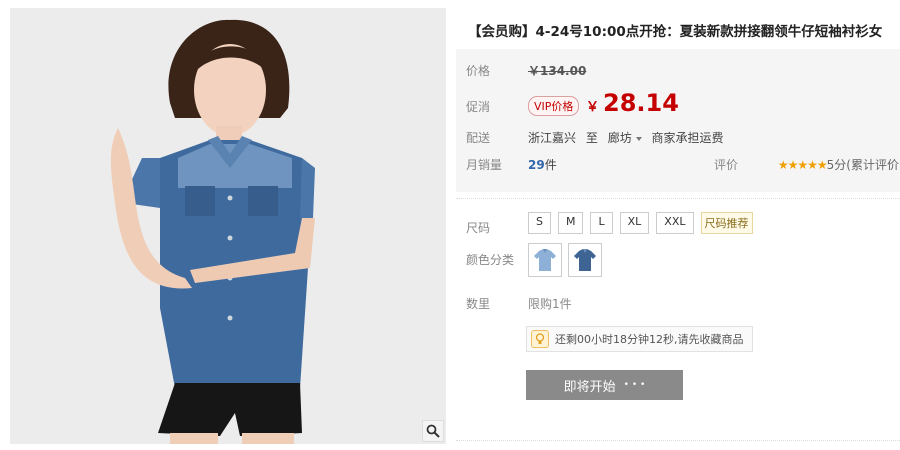  I want to click on shipping-to-word: 至, so click(591, 138).